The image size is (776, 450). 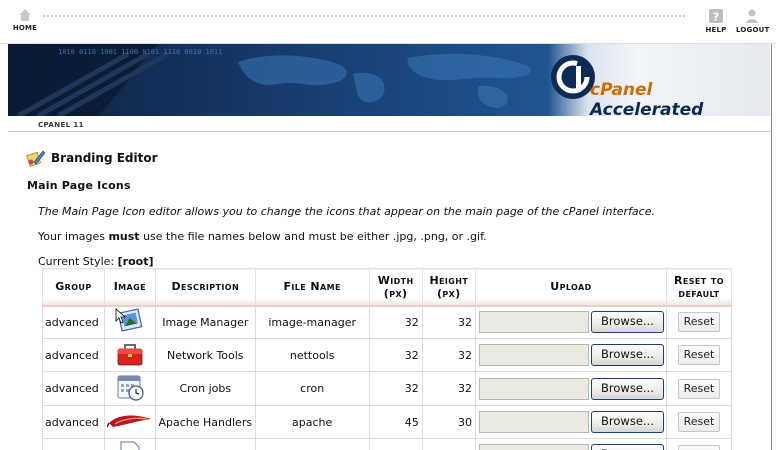 I want to click on cell-description: Apache Handlers, so click(x=205, y=422).